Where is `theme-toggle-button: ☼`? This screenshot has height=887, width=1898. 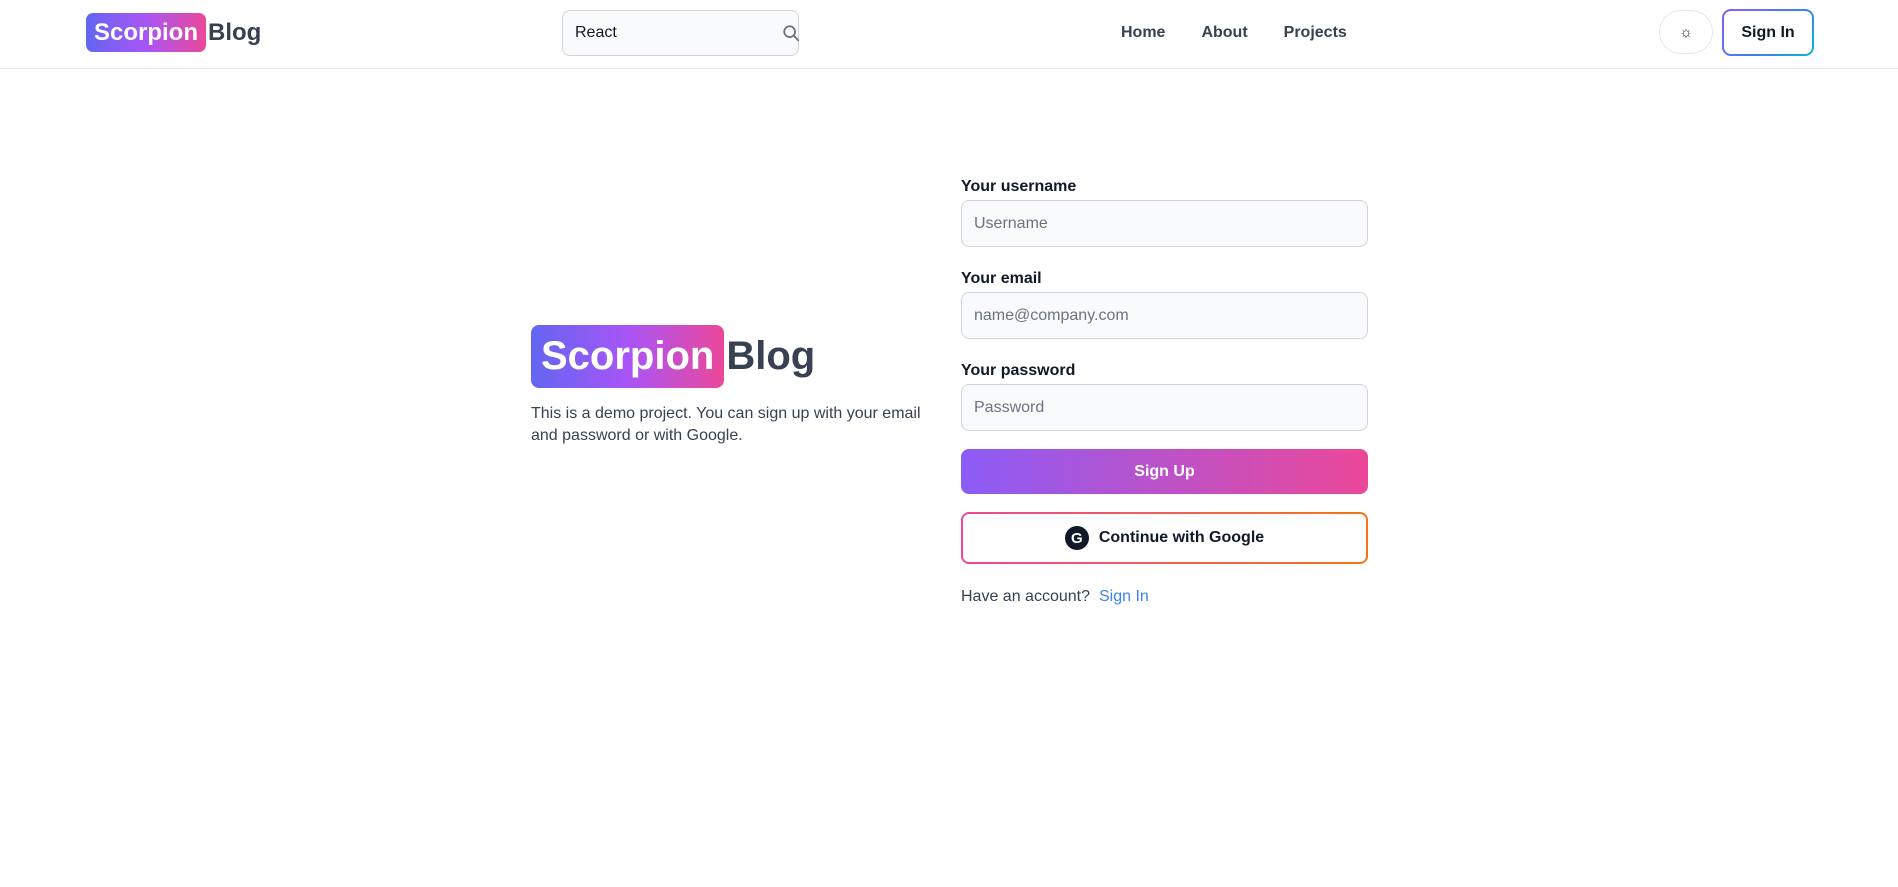
theme-toggle-button: ☼ is located at coordinates (1686, 32).